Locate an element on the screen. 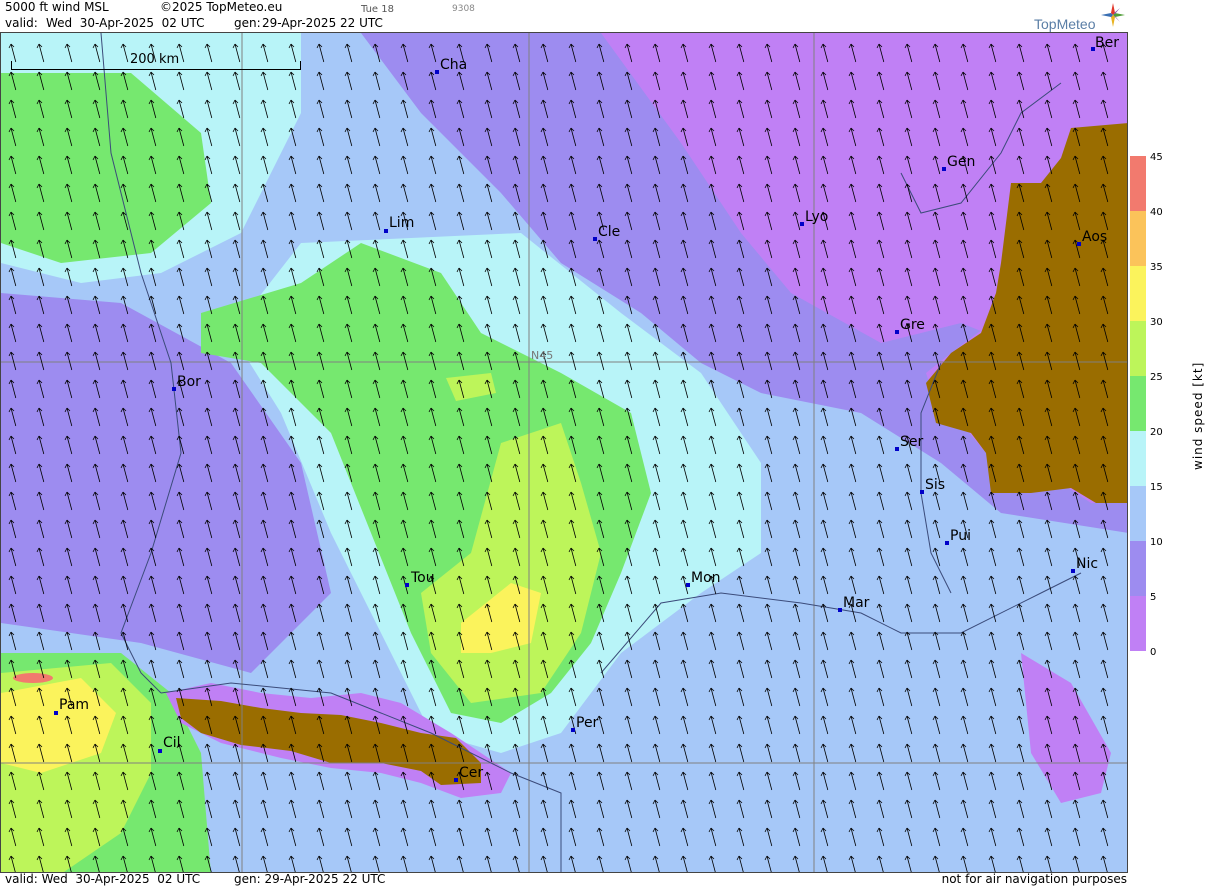 This screenshot has width=1219, height=887. gen-time: 29-Apr-2025 22 UTC is located at coordinates (322, 23).